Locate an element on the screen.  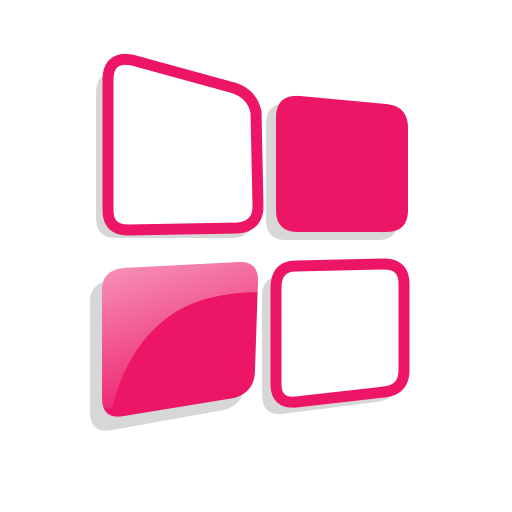
tile-top-right is located at coordinates (342, 163).